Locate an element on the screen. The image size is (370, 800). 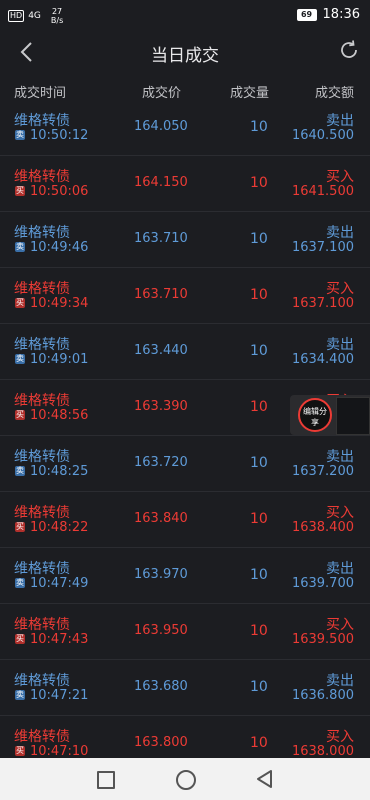
page-title: 当日成交 is located at coordinates (185, 56).